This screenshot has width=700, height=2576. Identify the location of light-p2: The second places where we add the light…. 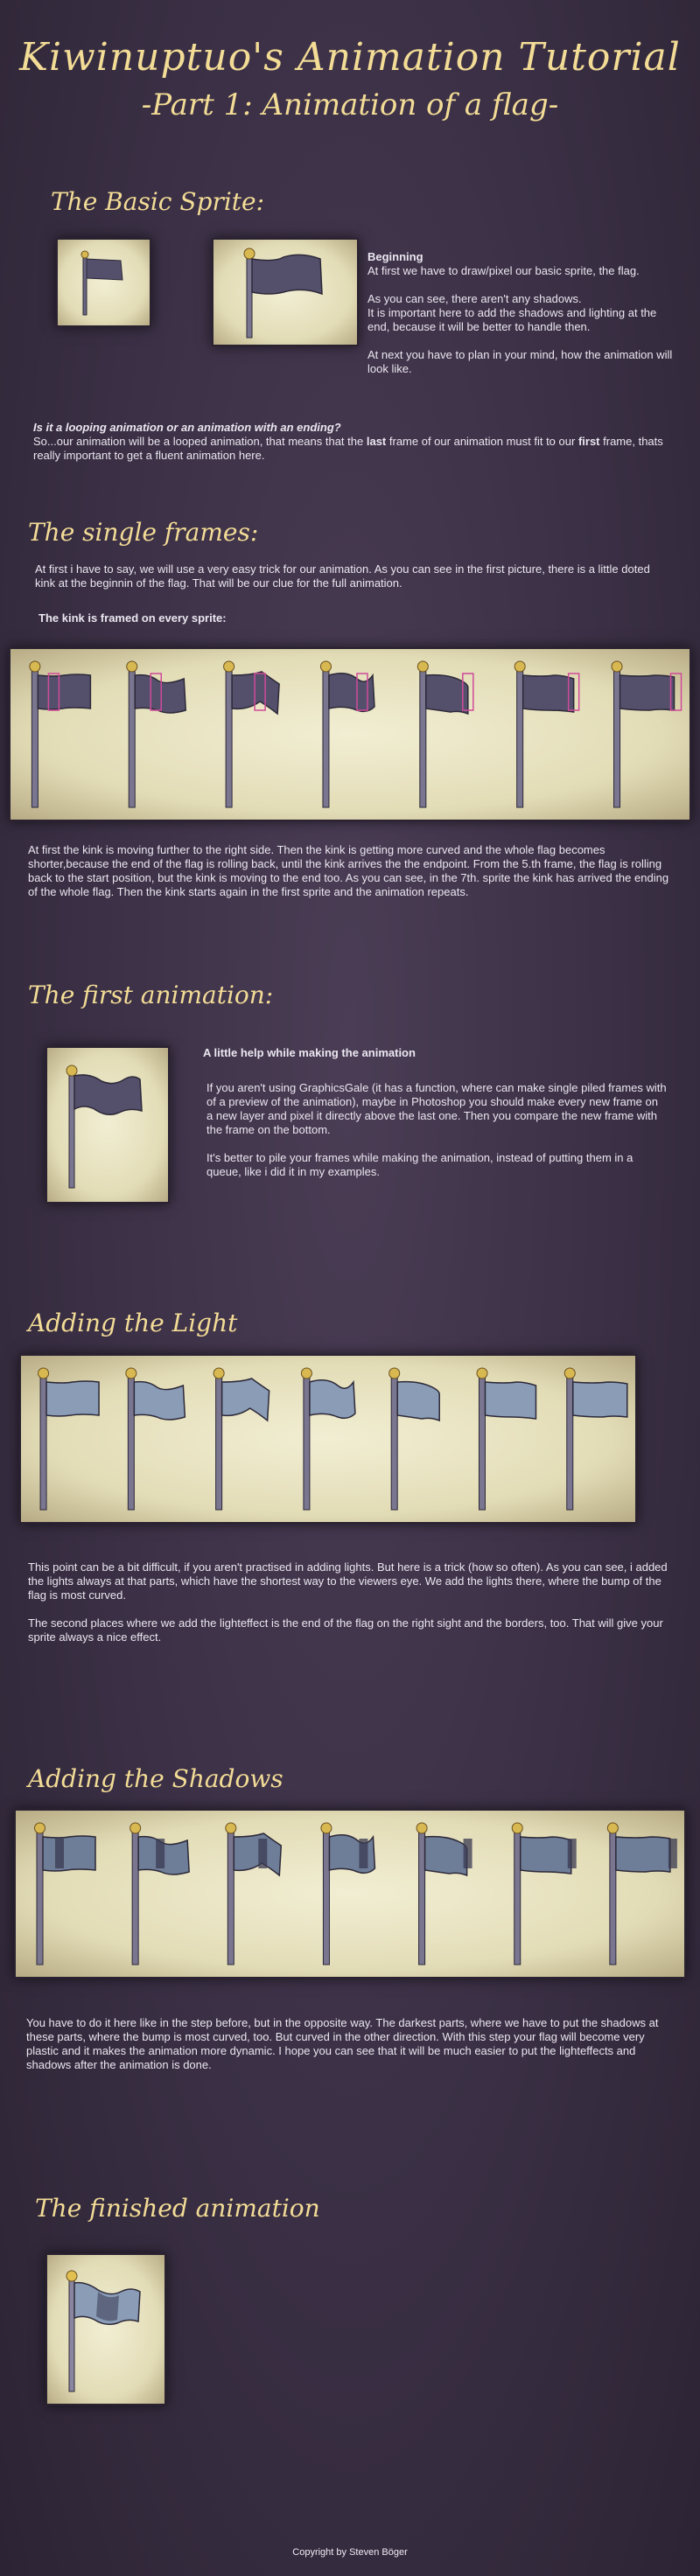
(345, 1630).